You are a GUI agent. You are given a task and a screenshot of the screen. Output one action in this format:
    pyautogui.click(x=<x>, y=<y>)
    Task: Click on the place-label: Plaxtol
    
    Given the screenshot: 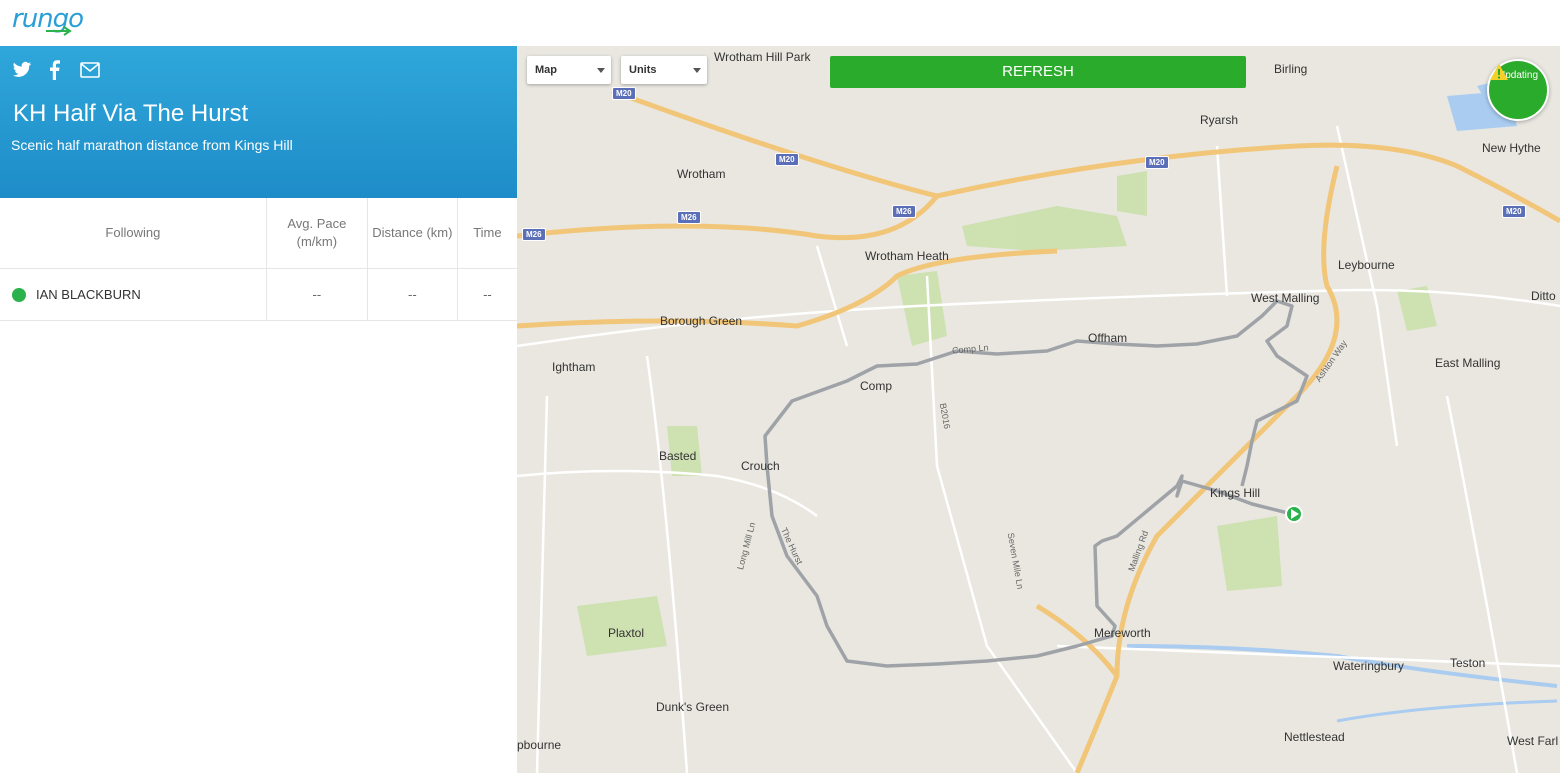 What is the action you would take?
    pyautogui.click(x=626, y=633)
    